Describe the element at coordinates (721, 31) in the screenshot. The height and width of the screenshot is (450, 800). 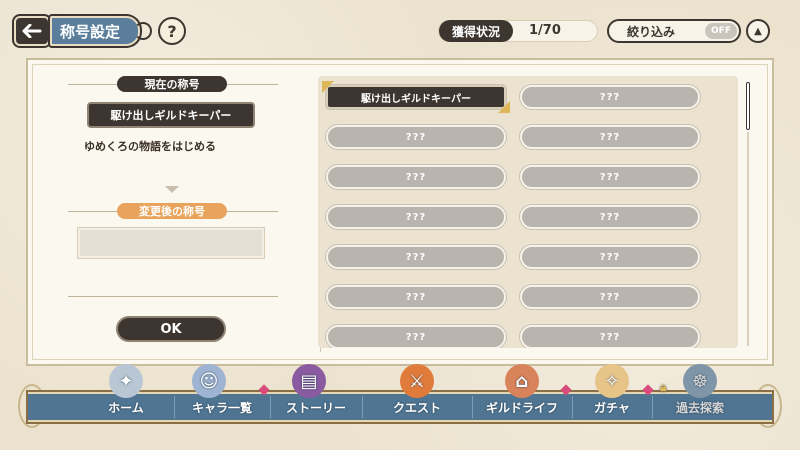
I see `filter-toggle: OFF` at that location.